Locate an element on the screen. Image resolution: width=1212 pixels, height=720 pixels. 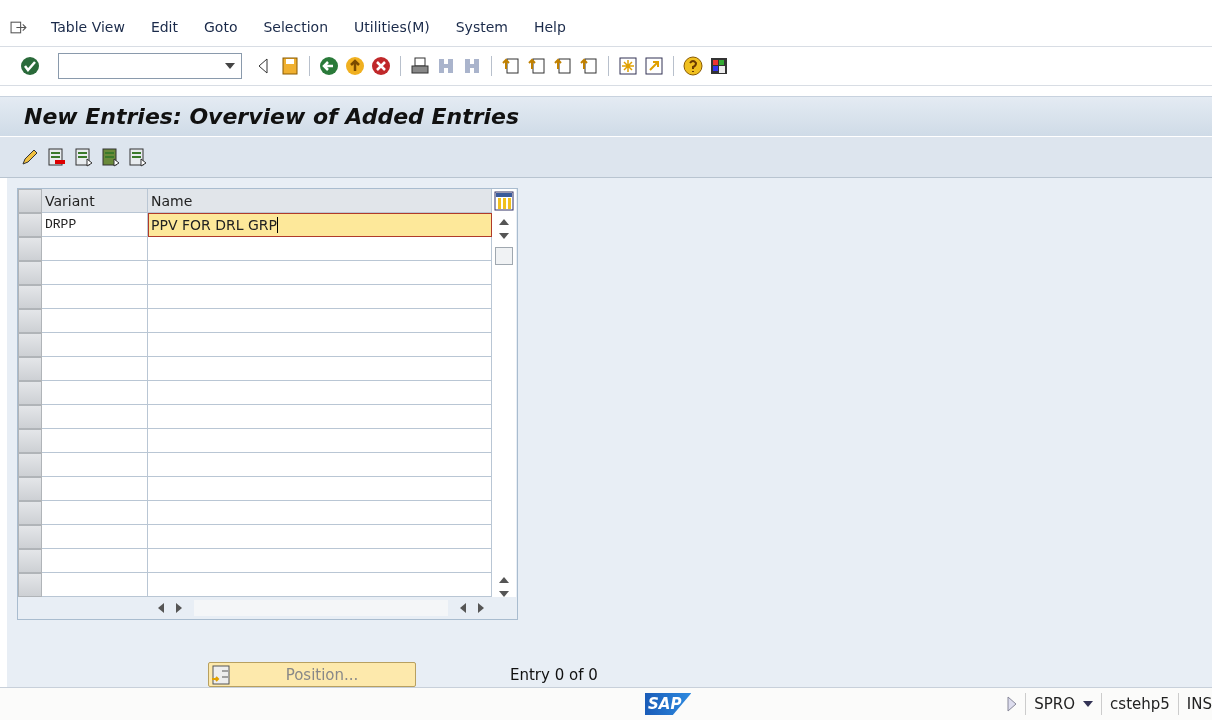
print-icon is located at coordinates (420, 66).